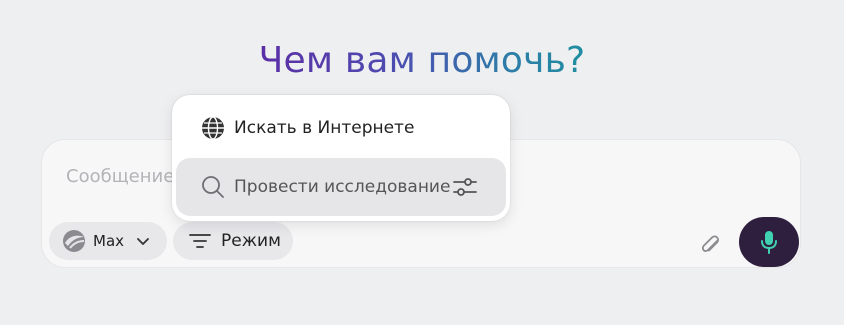  Describe the element at coordinates (324, 128) in the screenshot. I see `menu-item-web-search-label: Искать в Интернете` at that location.